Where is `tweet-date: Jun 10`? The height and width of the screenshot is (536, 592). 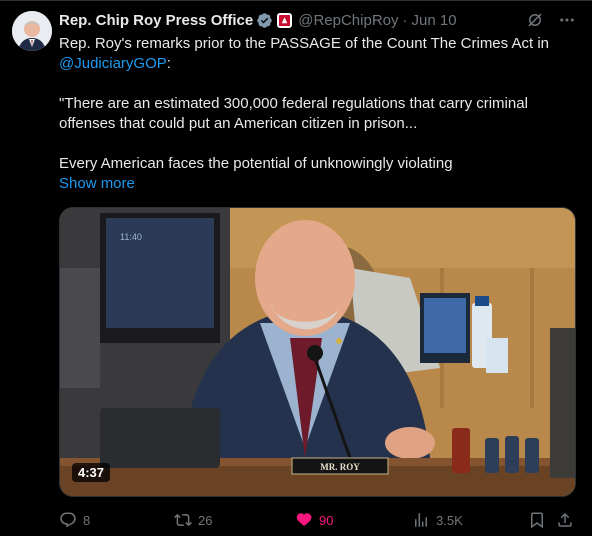 tweet-date: Jun 10 is located at coordinates (434, 20).